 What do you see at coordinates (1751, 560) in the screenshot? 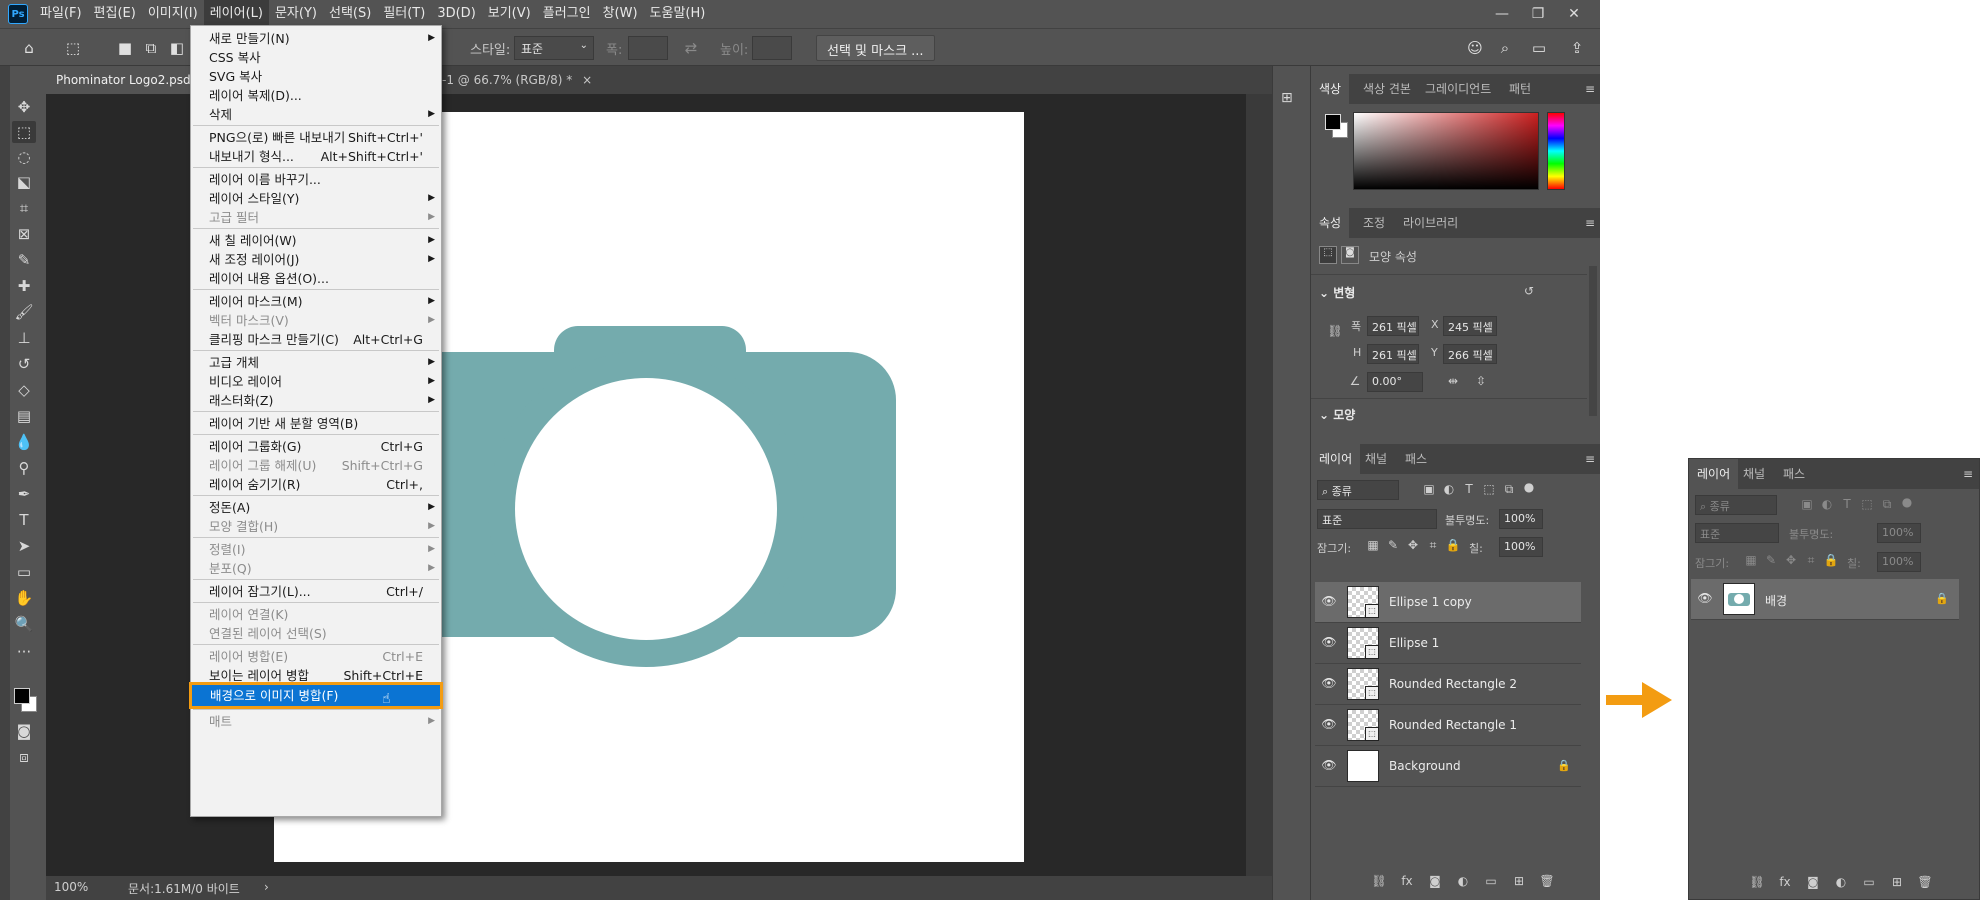
I see `lock-transparent-icon: ▦` at bounding box center [1751, 560].